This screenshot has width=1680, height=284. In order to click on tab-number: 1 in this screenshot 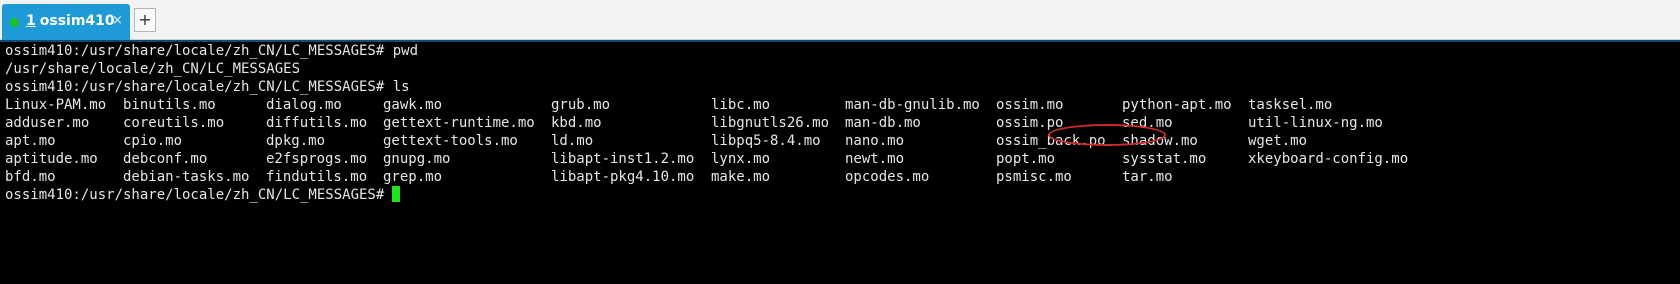, I will do `click(31, 21)`.